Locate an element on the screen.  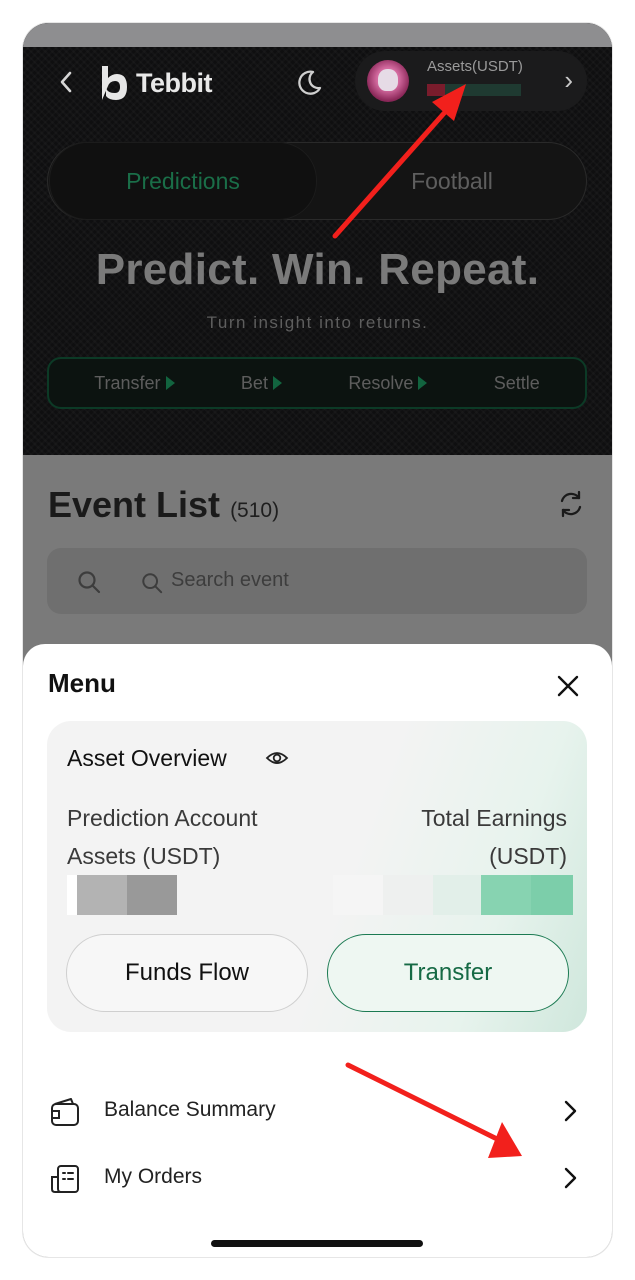
menu-item-balance-summary: Balance Summary is located at coordinates (317, 1111).